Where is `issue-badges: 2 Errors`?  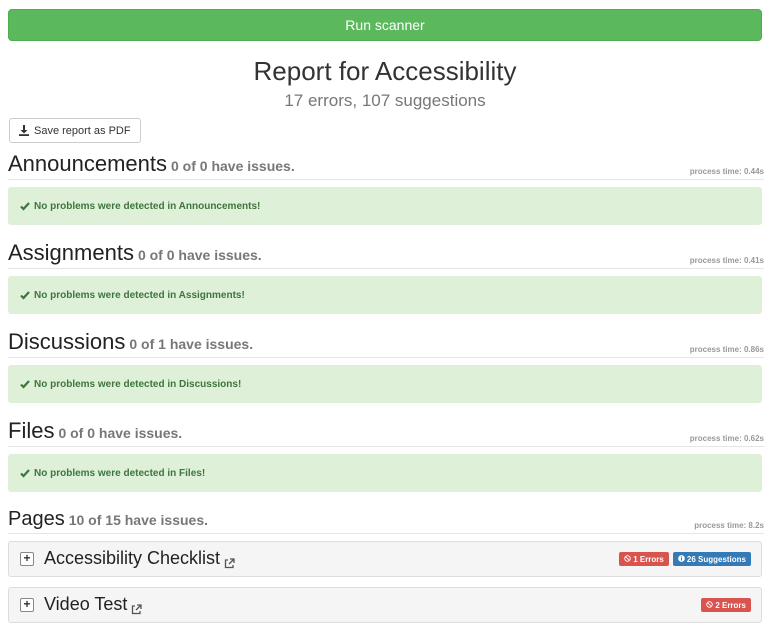 issue-badges: 2 Errors is located at coordinates (726, 605).